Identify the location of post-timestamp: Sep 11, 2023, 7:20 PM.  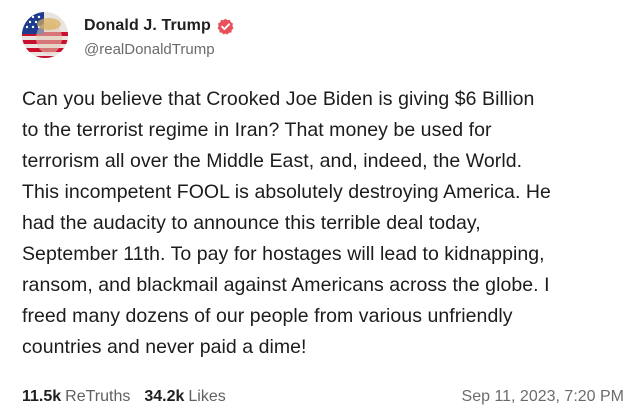
(543, 397).